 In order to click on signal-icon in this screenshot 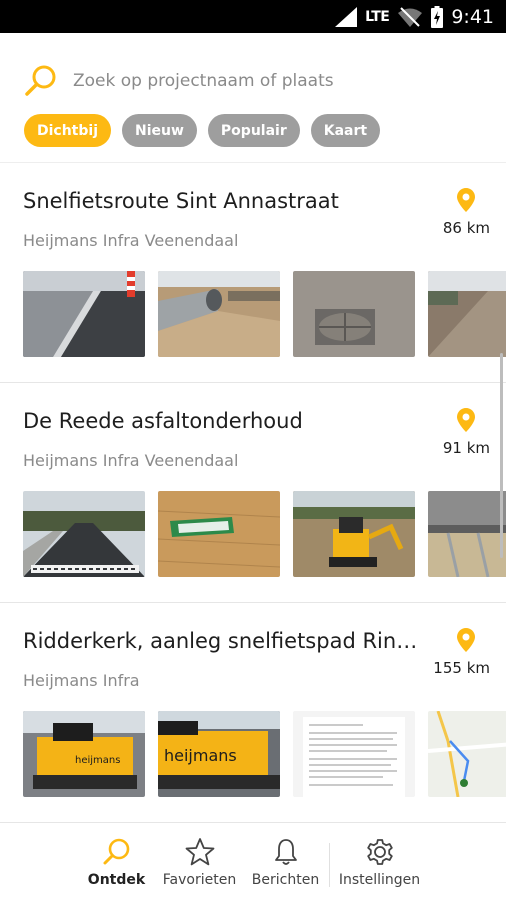, I will do `click(346, 16)`.